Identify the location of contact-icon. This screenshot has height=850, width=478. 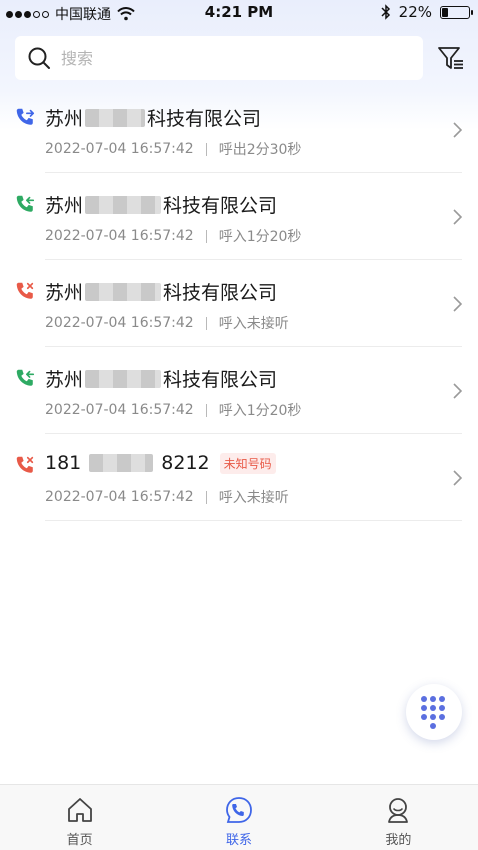
(239, 810).